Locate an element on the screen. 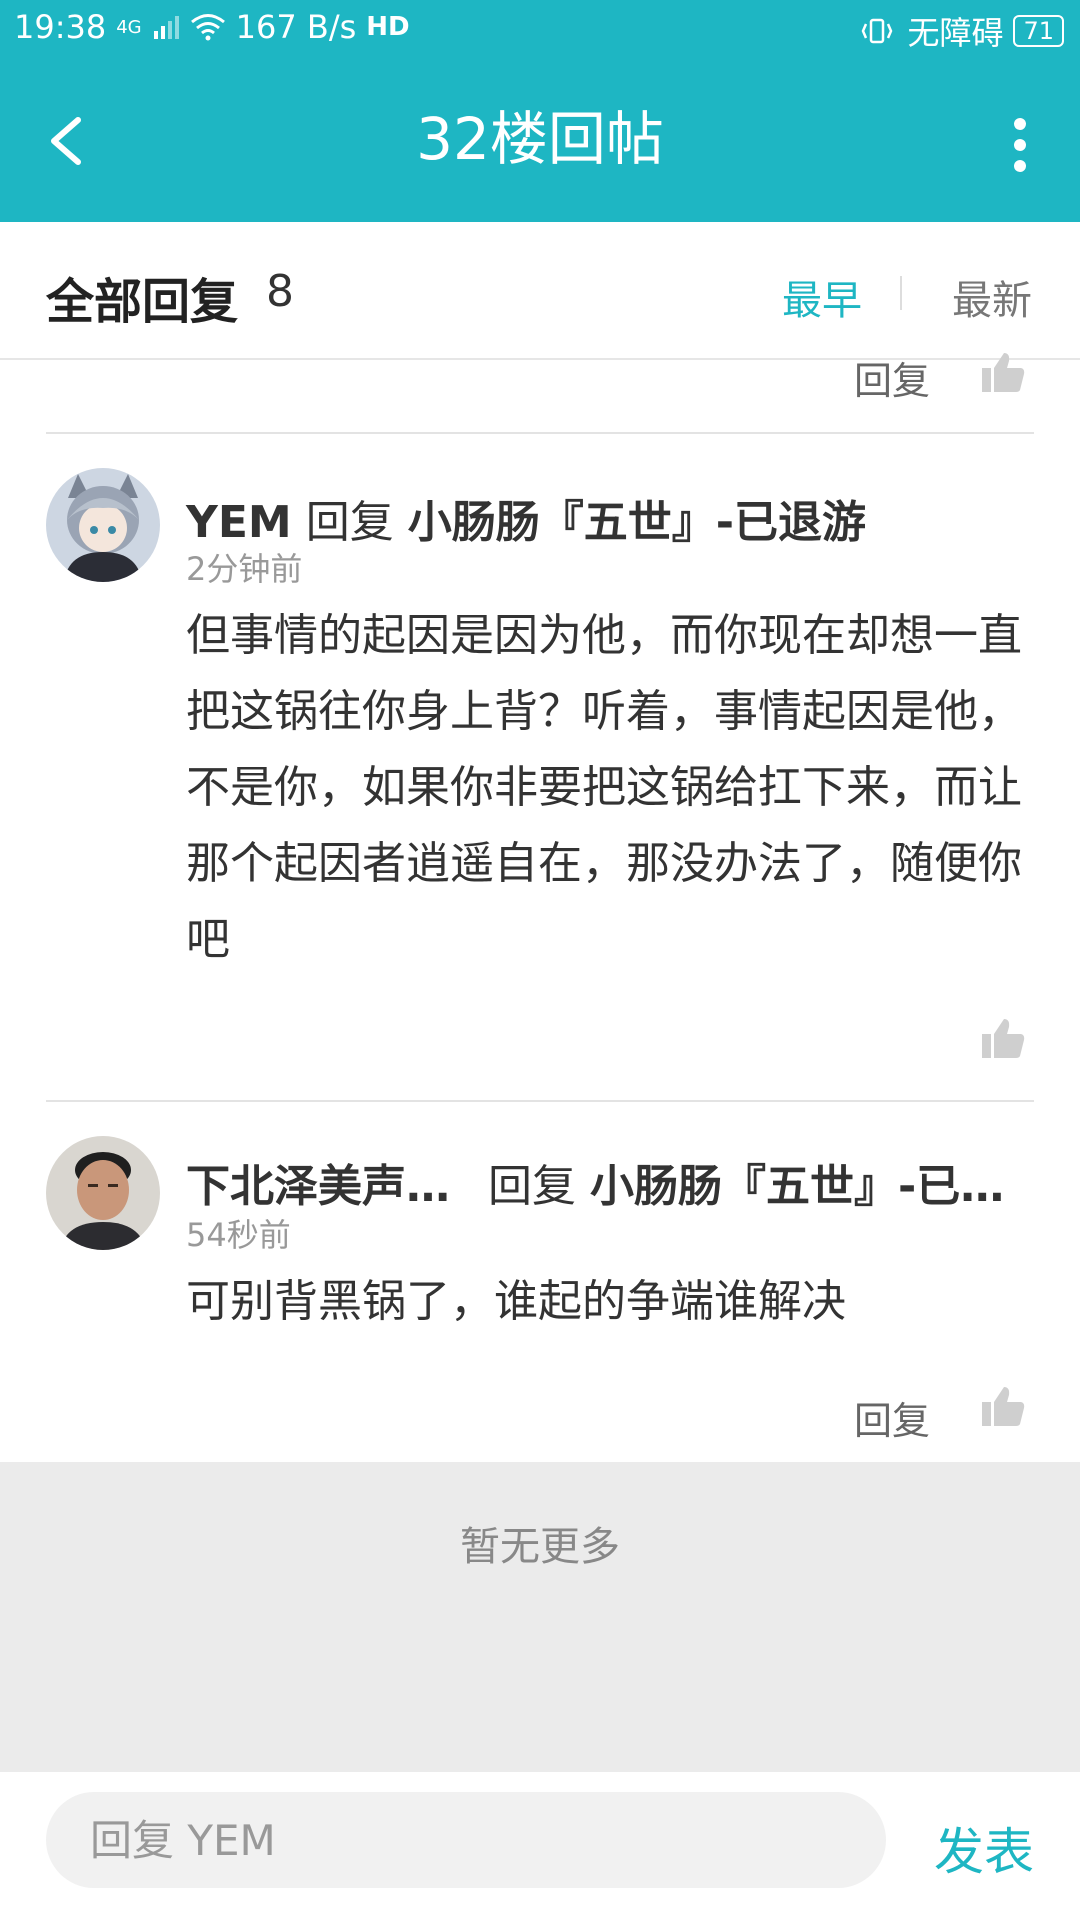  more-vertical-icon is located at coordinates (1020, 145).